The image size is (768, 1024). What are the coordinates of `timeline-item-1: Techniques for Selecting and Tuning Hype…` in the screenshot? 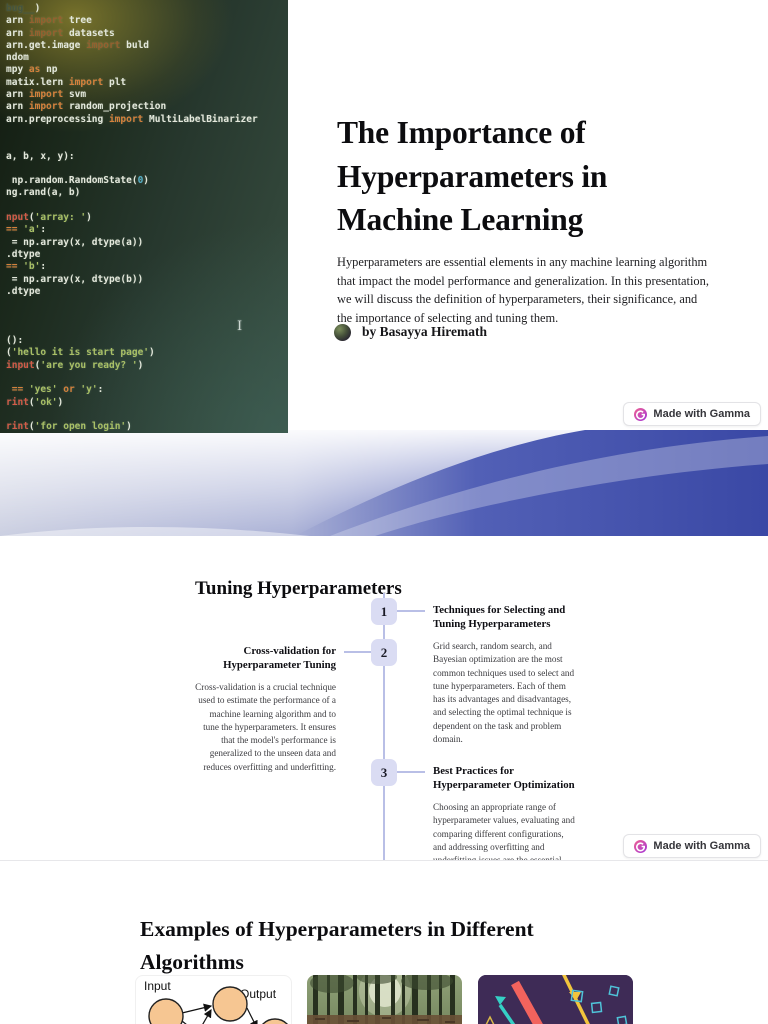 It's located at (504, 675).